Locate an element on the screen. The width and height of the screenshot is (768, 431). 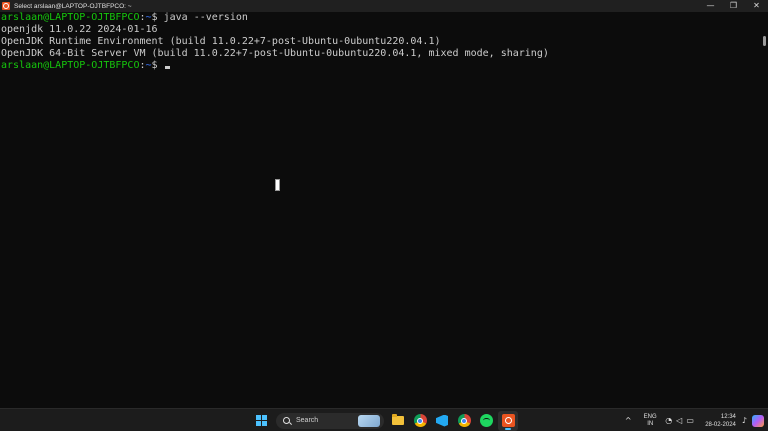
folder-icon is located at coordinates (398, 419).